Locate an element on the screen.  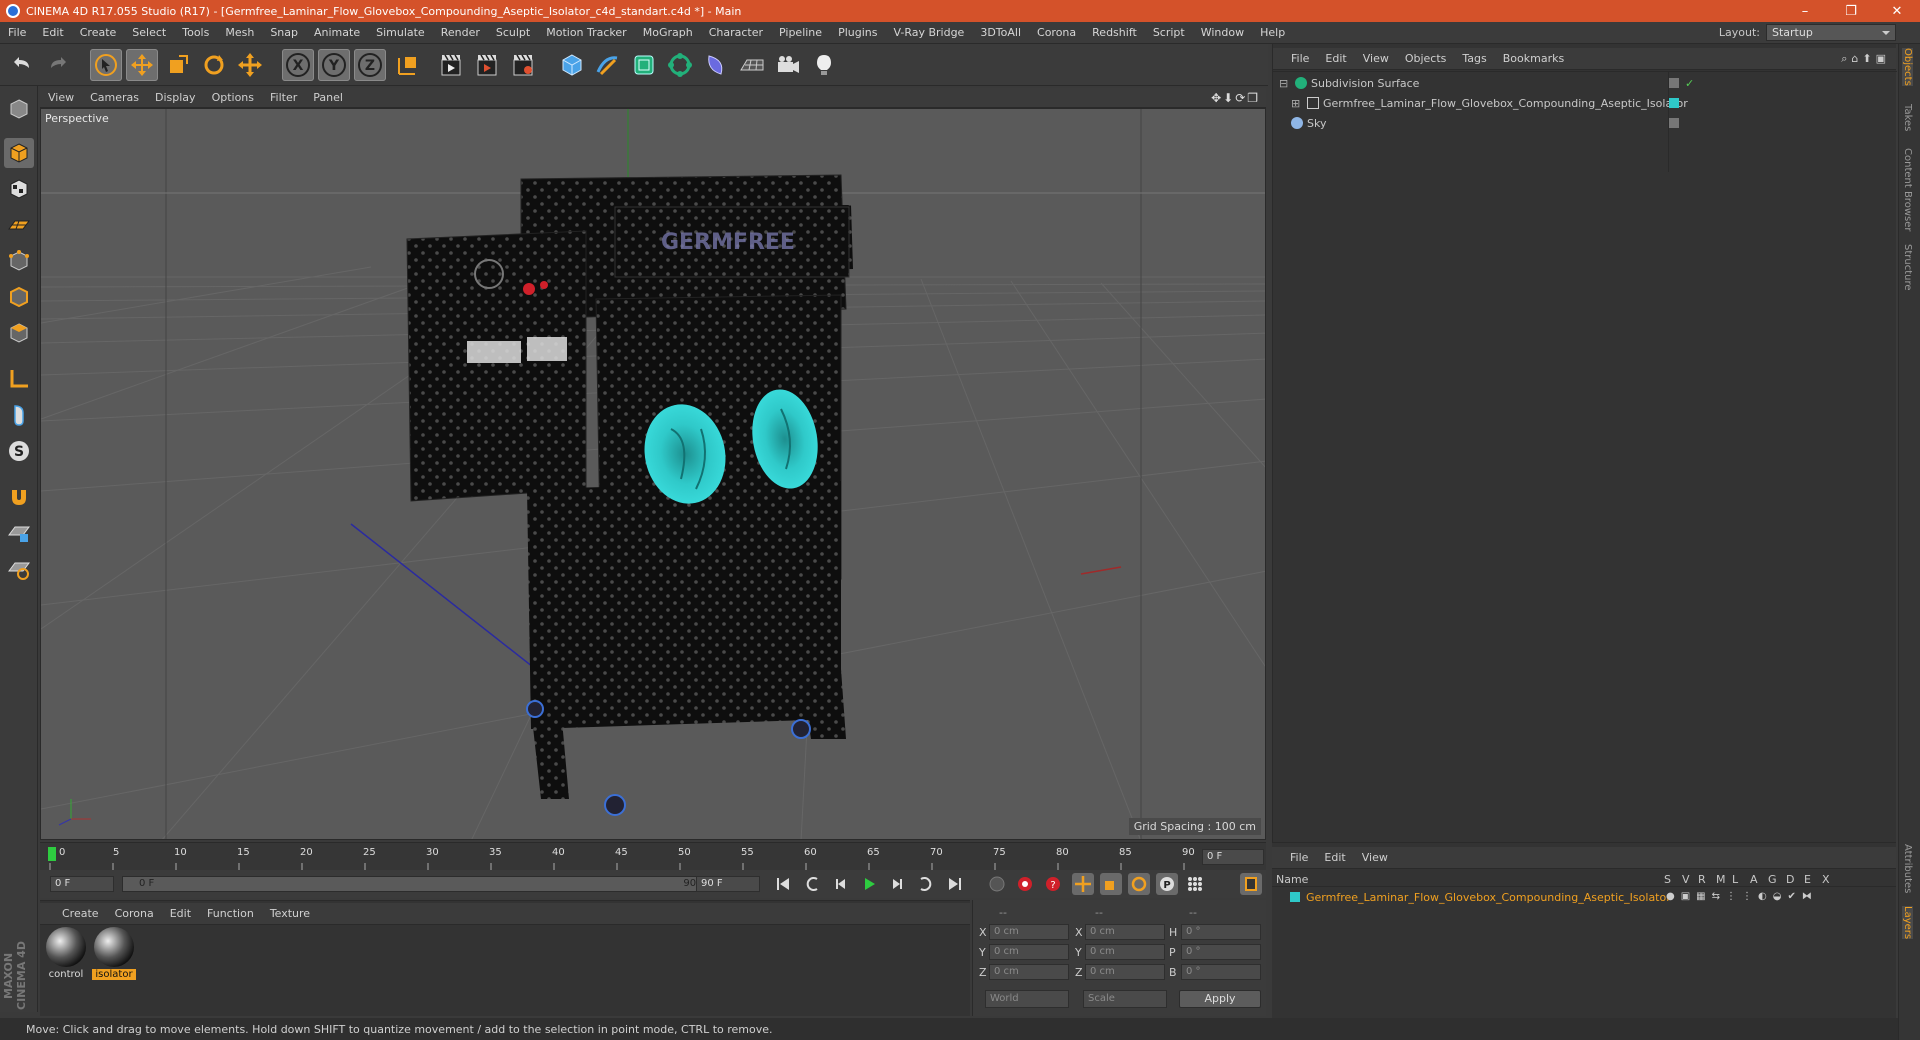
grid-snap-icon is located at coordinates (19, 569).